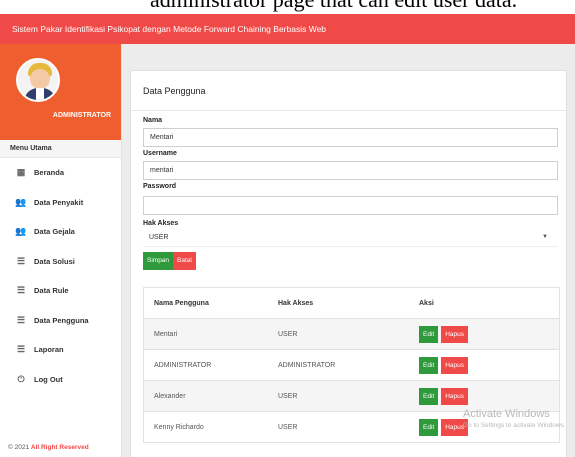  I want to click on menu-header: Menu Utama, so click(60, 149).